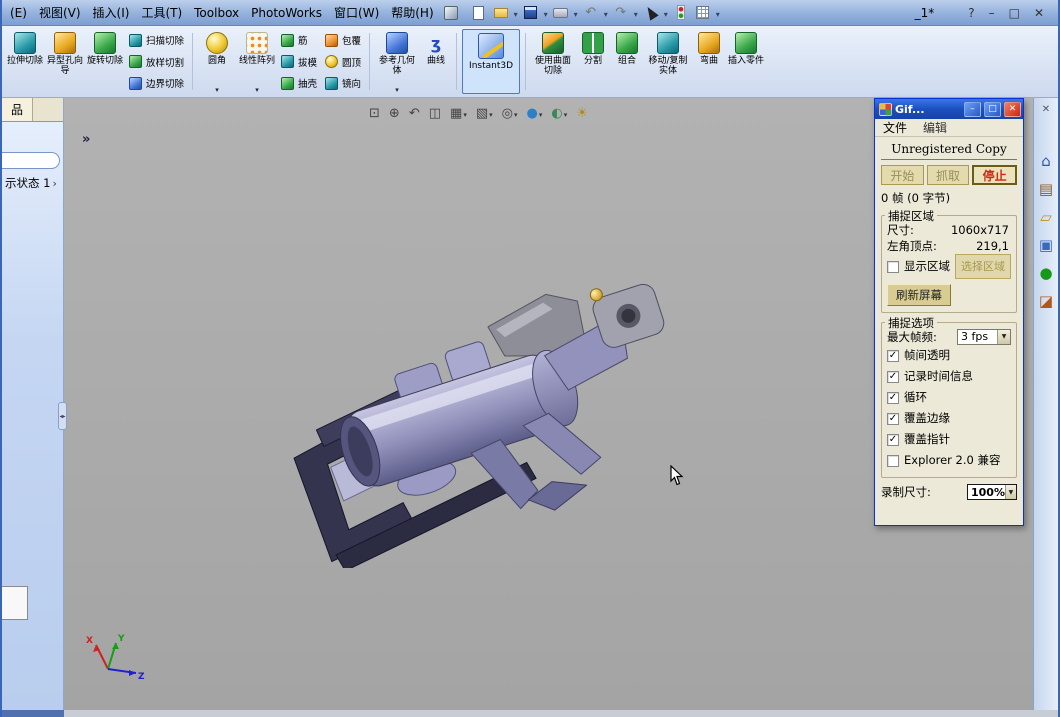  What do you see at coordinates (491, 61) in the screenshot?
I see `instant3d-button: Instant3D` at bounding box center [491, 61].